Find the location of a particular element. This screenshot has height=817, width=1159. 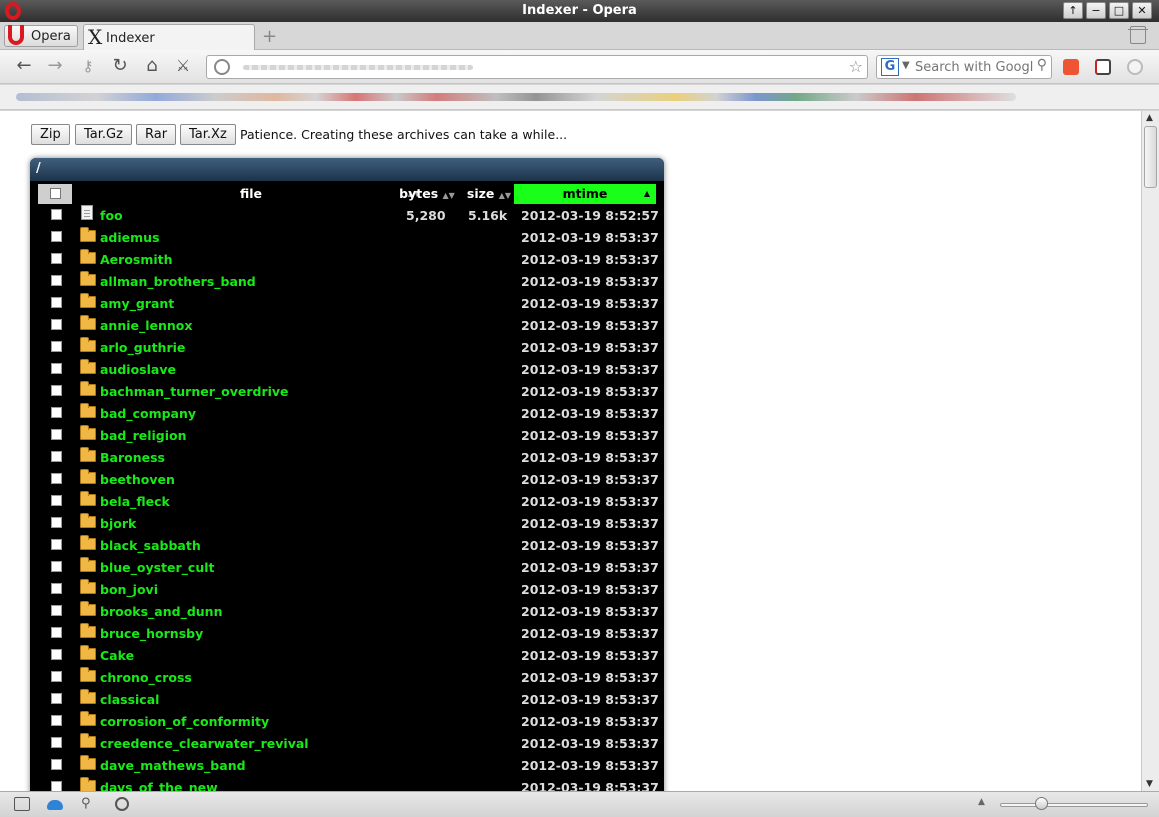

row-name-link: brooks_and_dunn is located at coordinates (161, 611).